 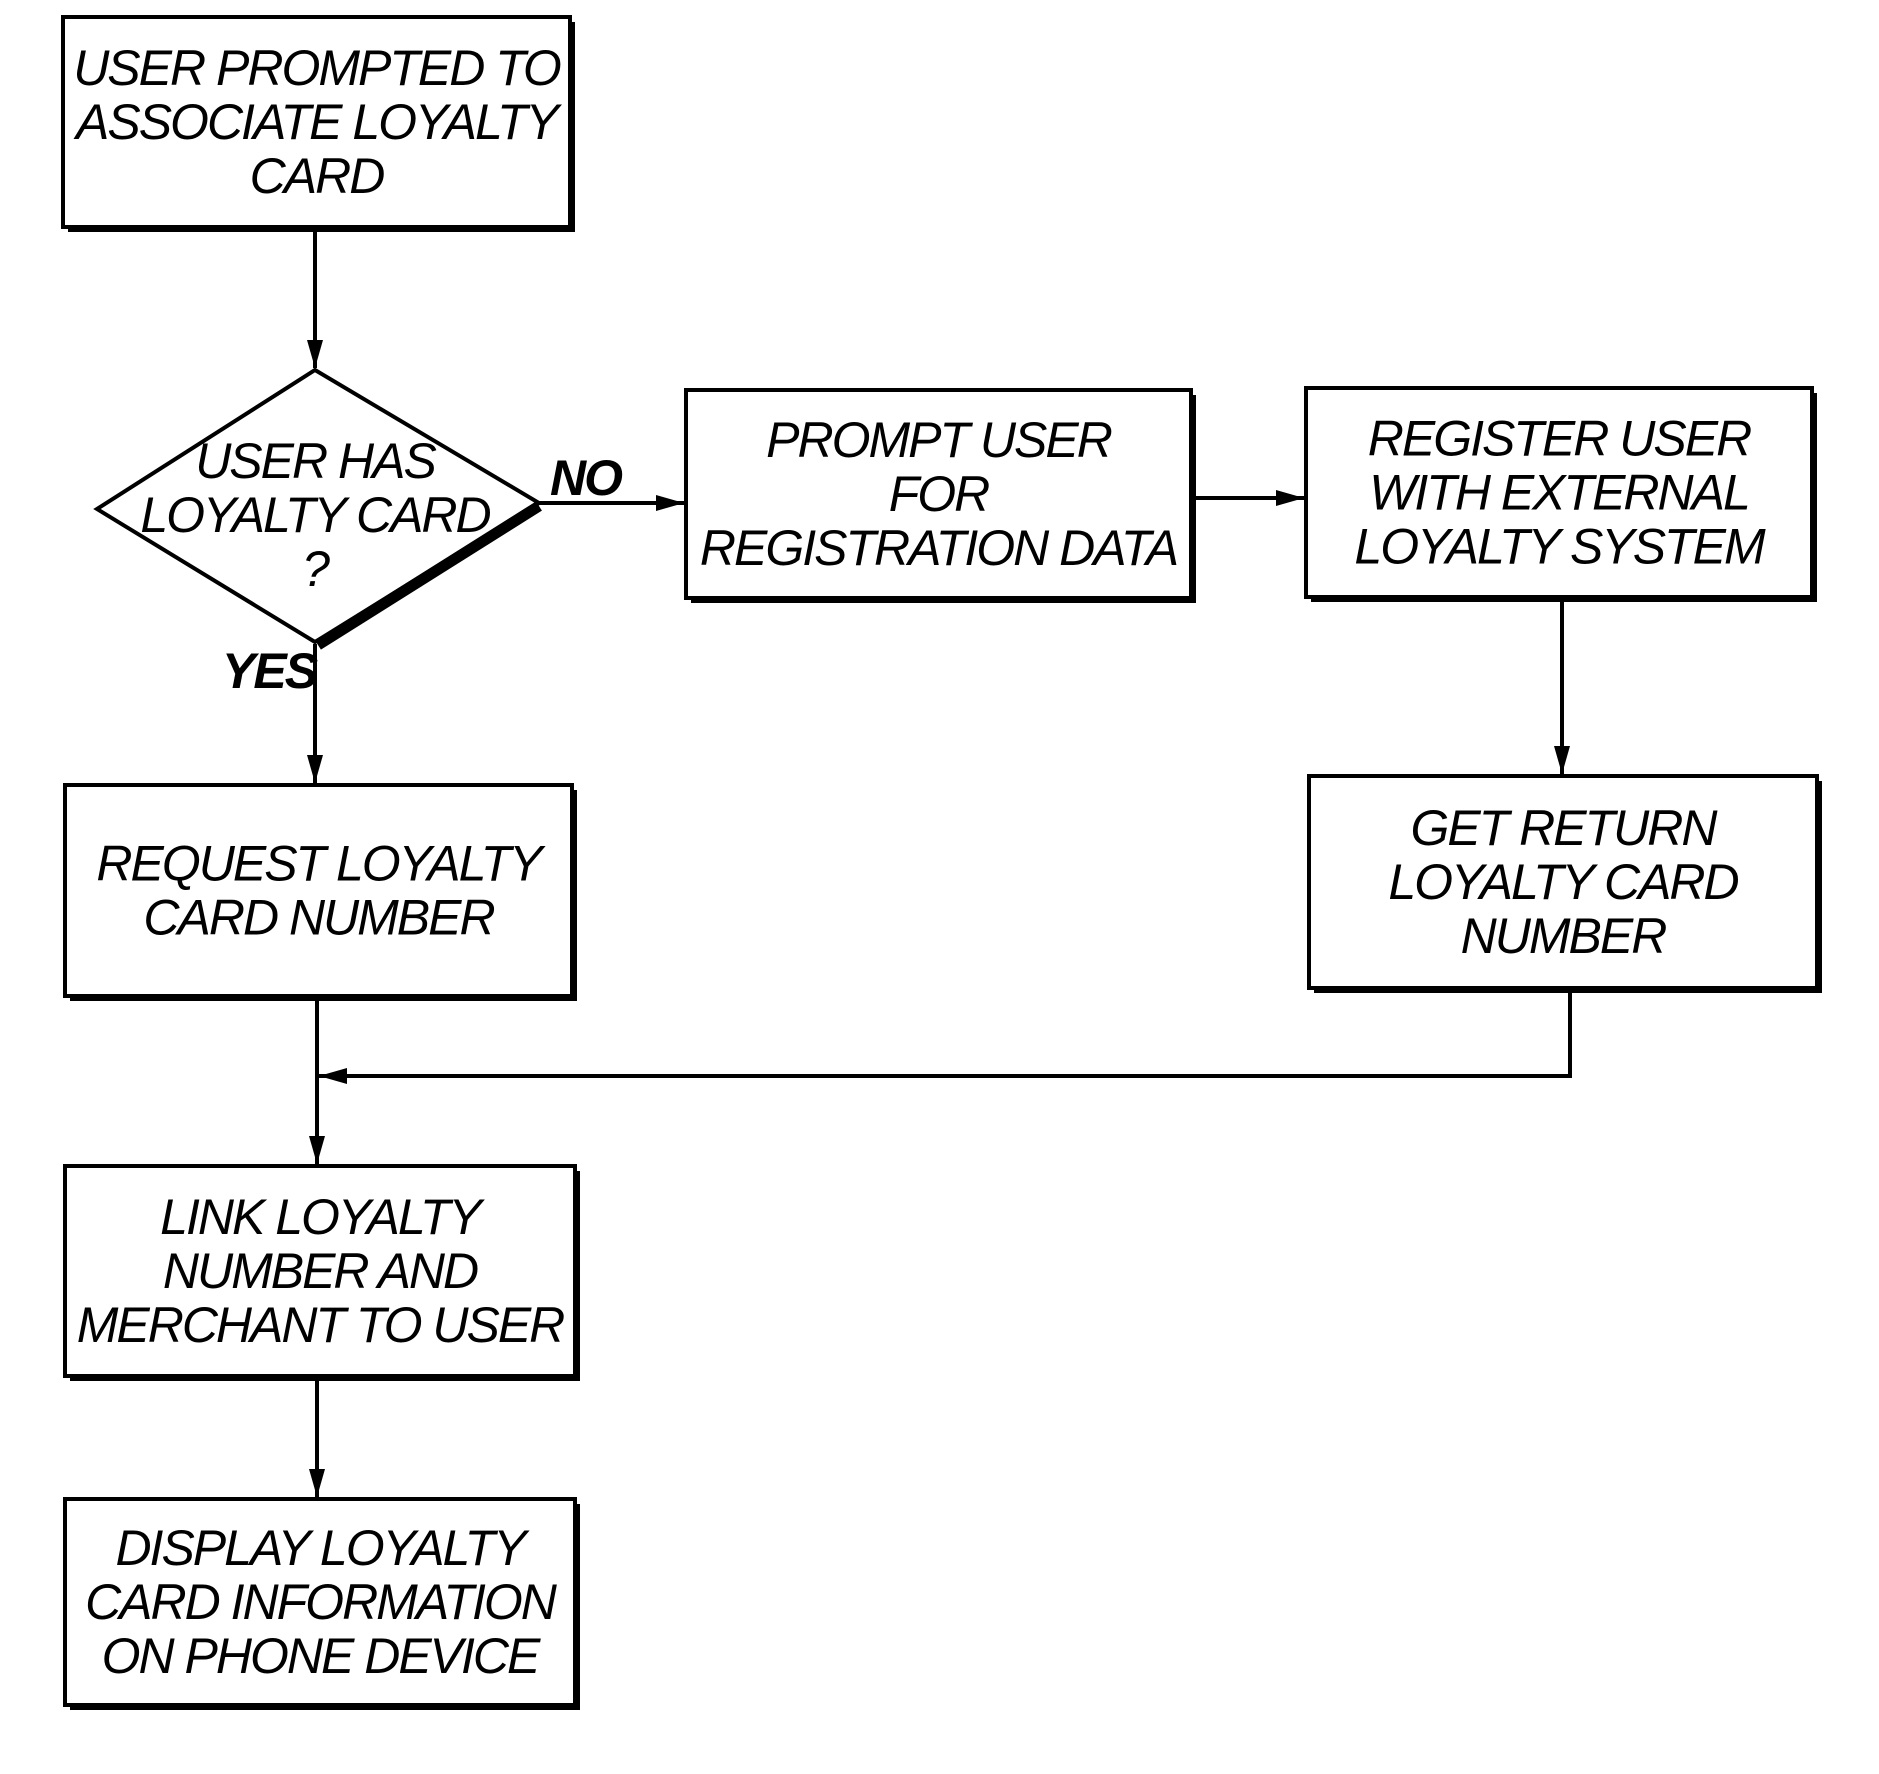 I want to click on box-text-line: ASSOCIATE LOYALTY, so click(x=318, y=122).